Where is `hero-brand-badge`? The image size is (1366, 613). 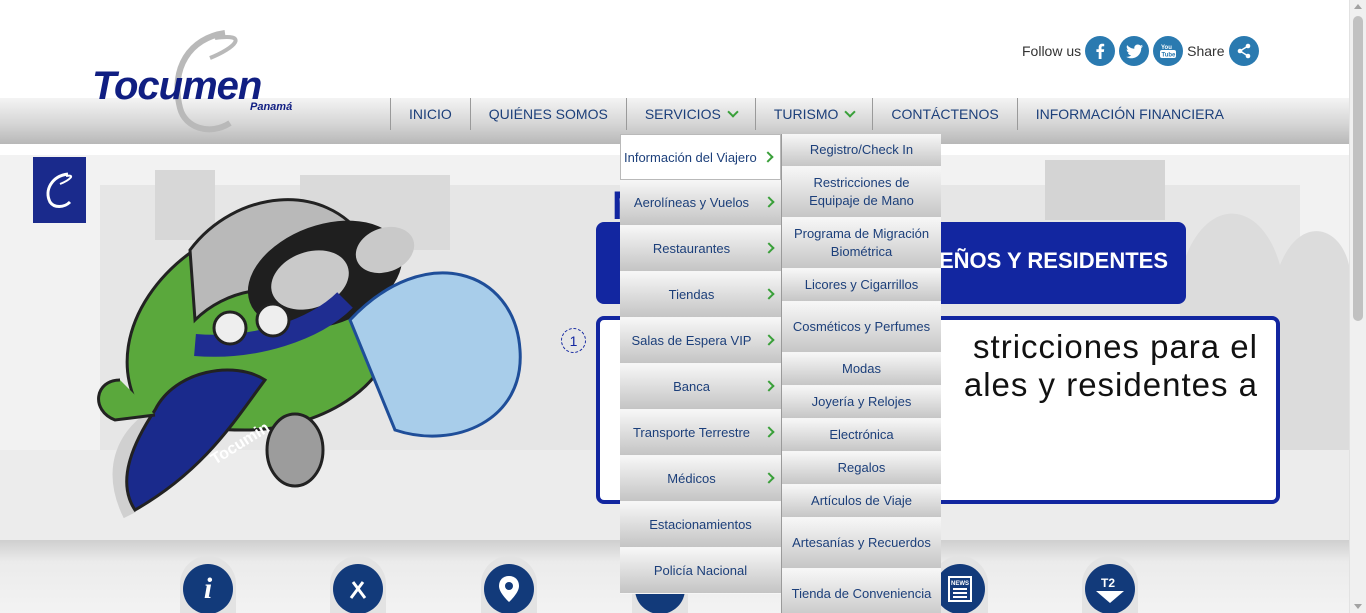 hero-brand-badge is located at coordinates (59, 190).